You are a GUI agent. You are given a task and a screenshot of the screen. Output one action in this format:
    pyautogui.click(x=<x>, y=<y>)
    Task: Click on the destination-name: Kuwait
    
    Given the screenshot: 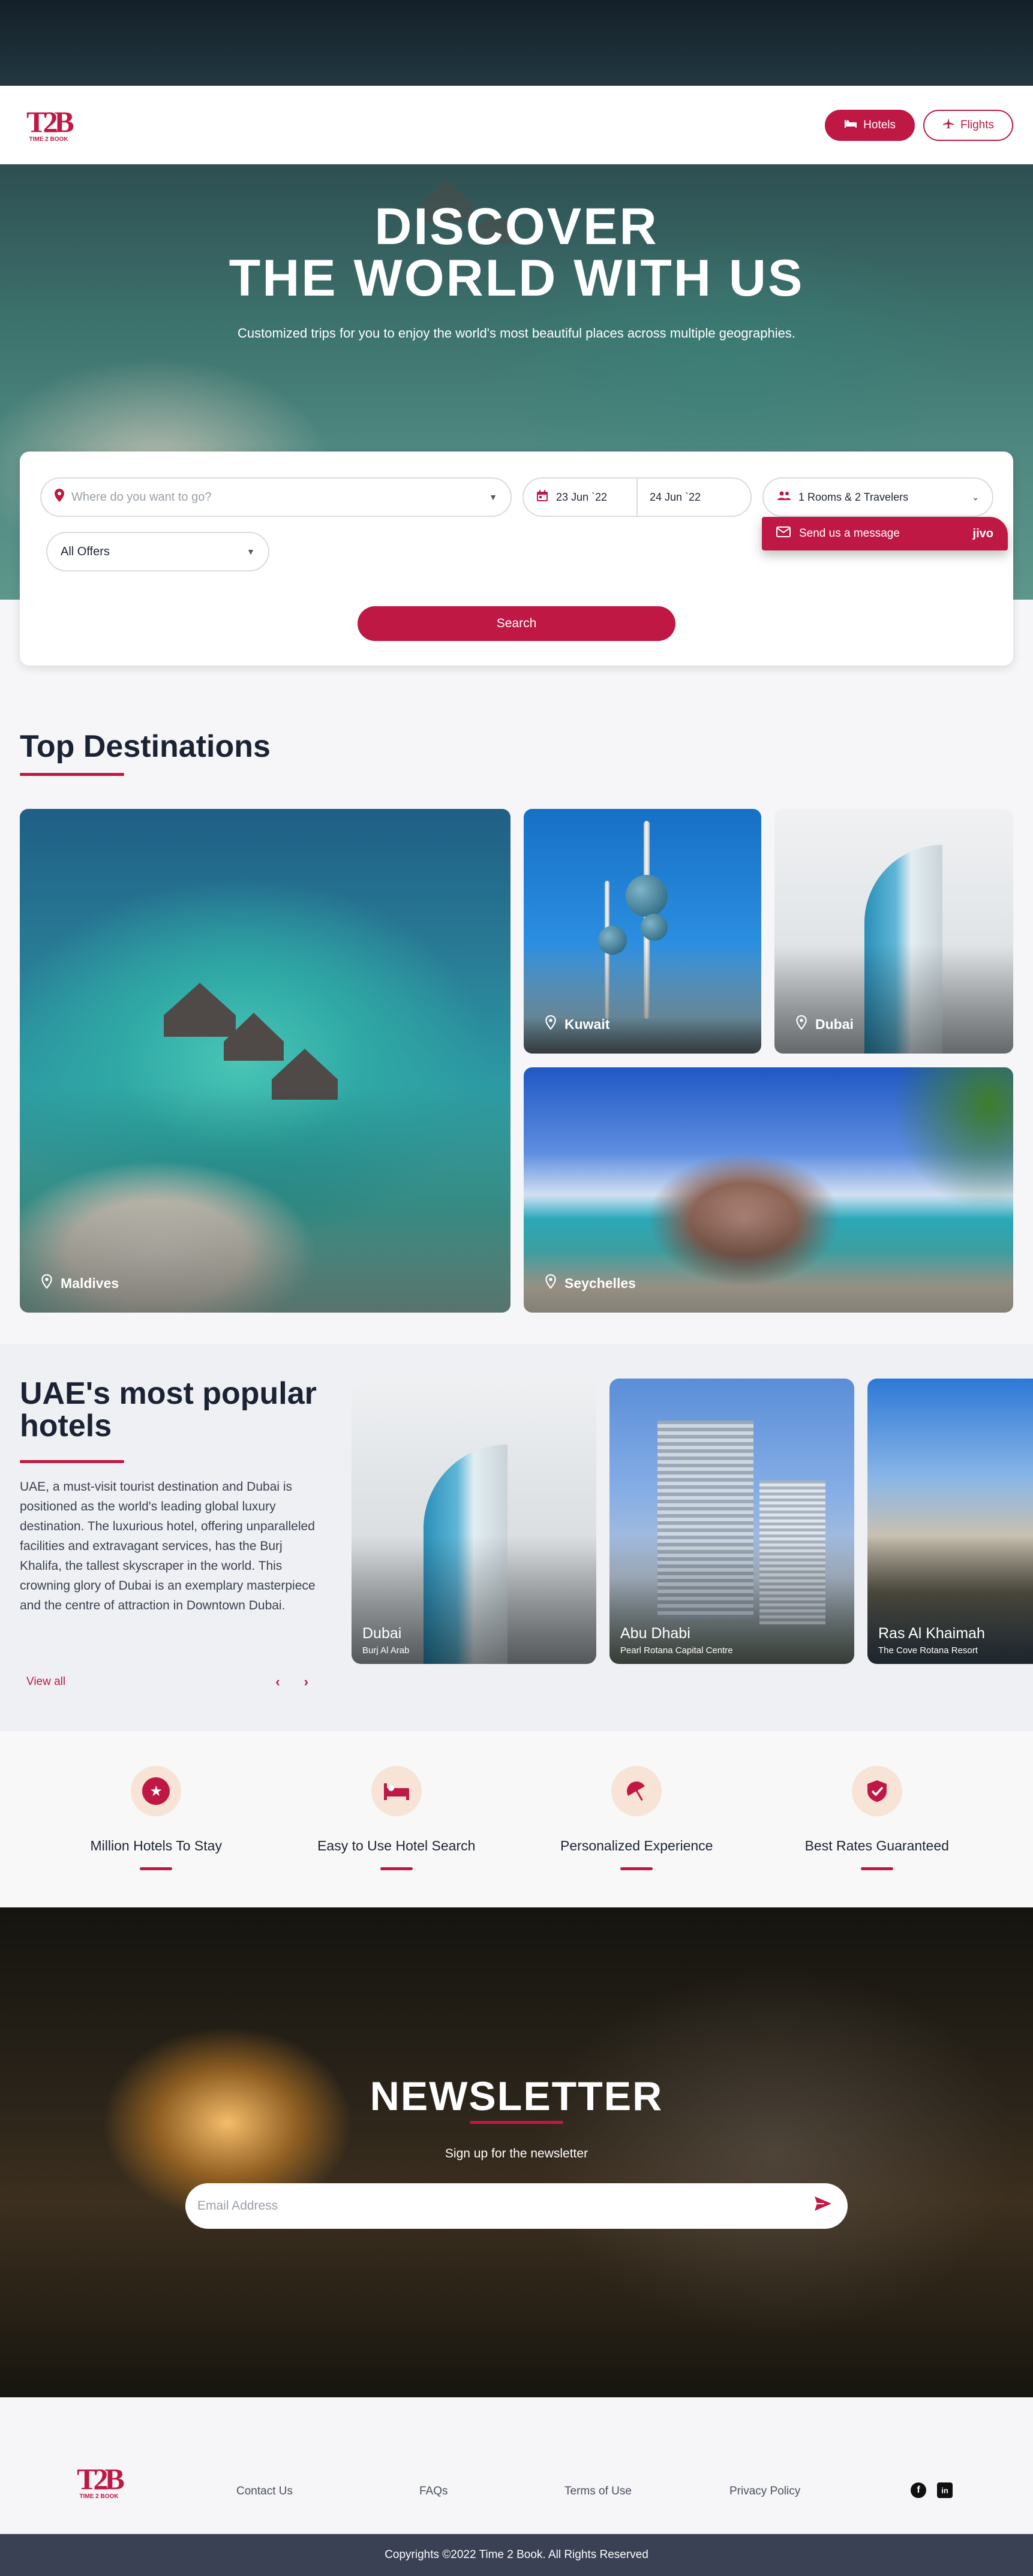 What is the action you would take?
    pyautogui.click(x=587, y=1024)
    